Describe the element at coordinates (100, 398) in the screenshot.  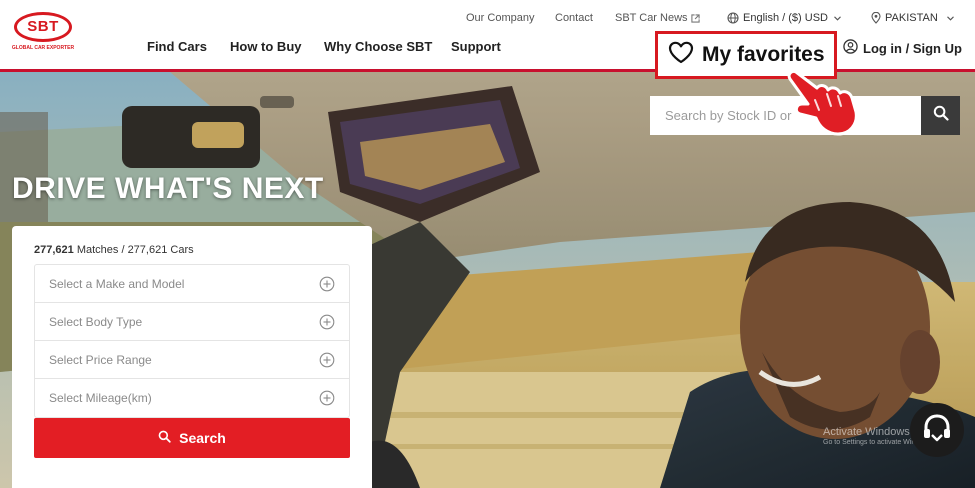
I see `mileage-label: Select Mileage(km)` at that location.